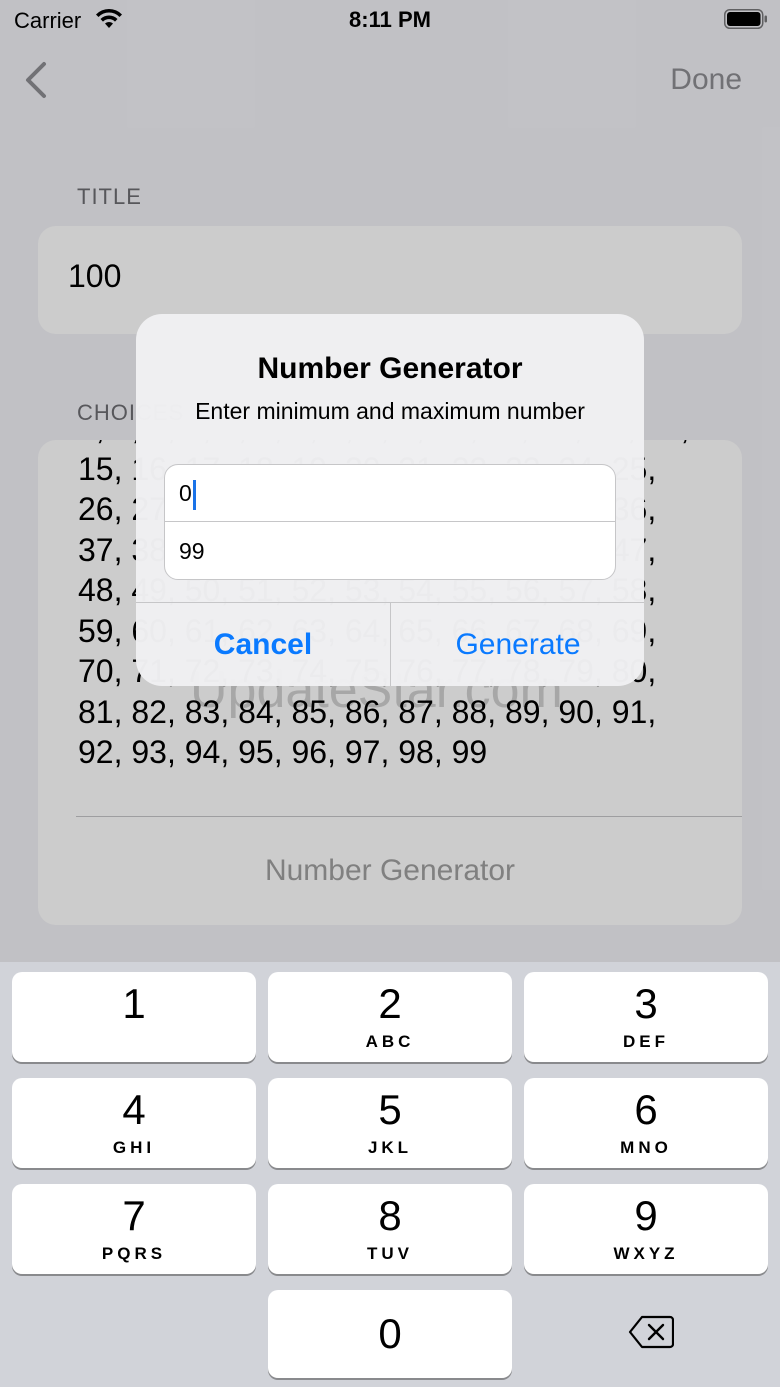 The height and width of the screenshot is (1387, 780). I want to click on alert-fields: 0 99, so click(390, 522).